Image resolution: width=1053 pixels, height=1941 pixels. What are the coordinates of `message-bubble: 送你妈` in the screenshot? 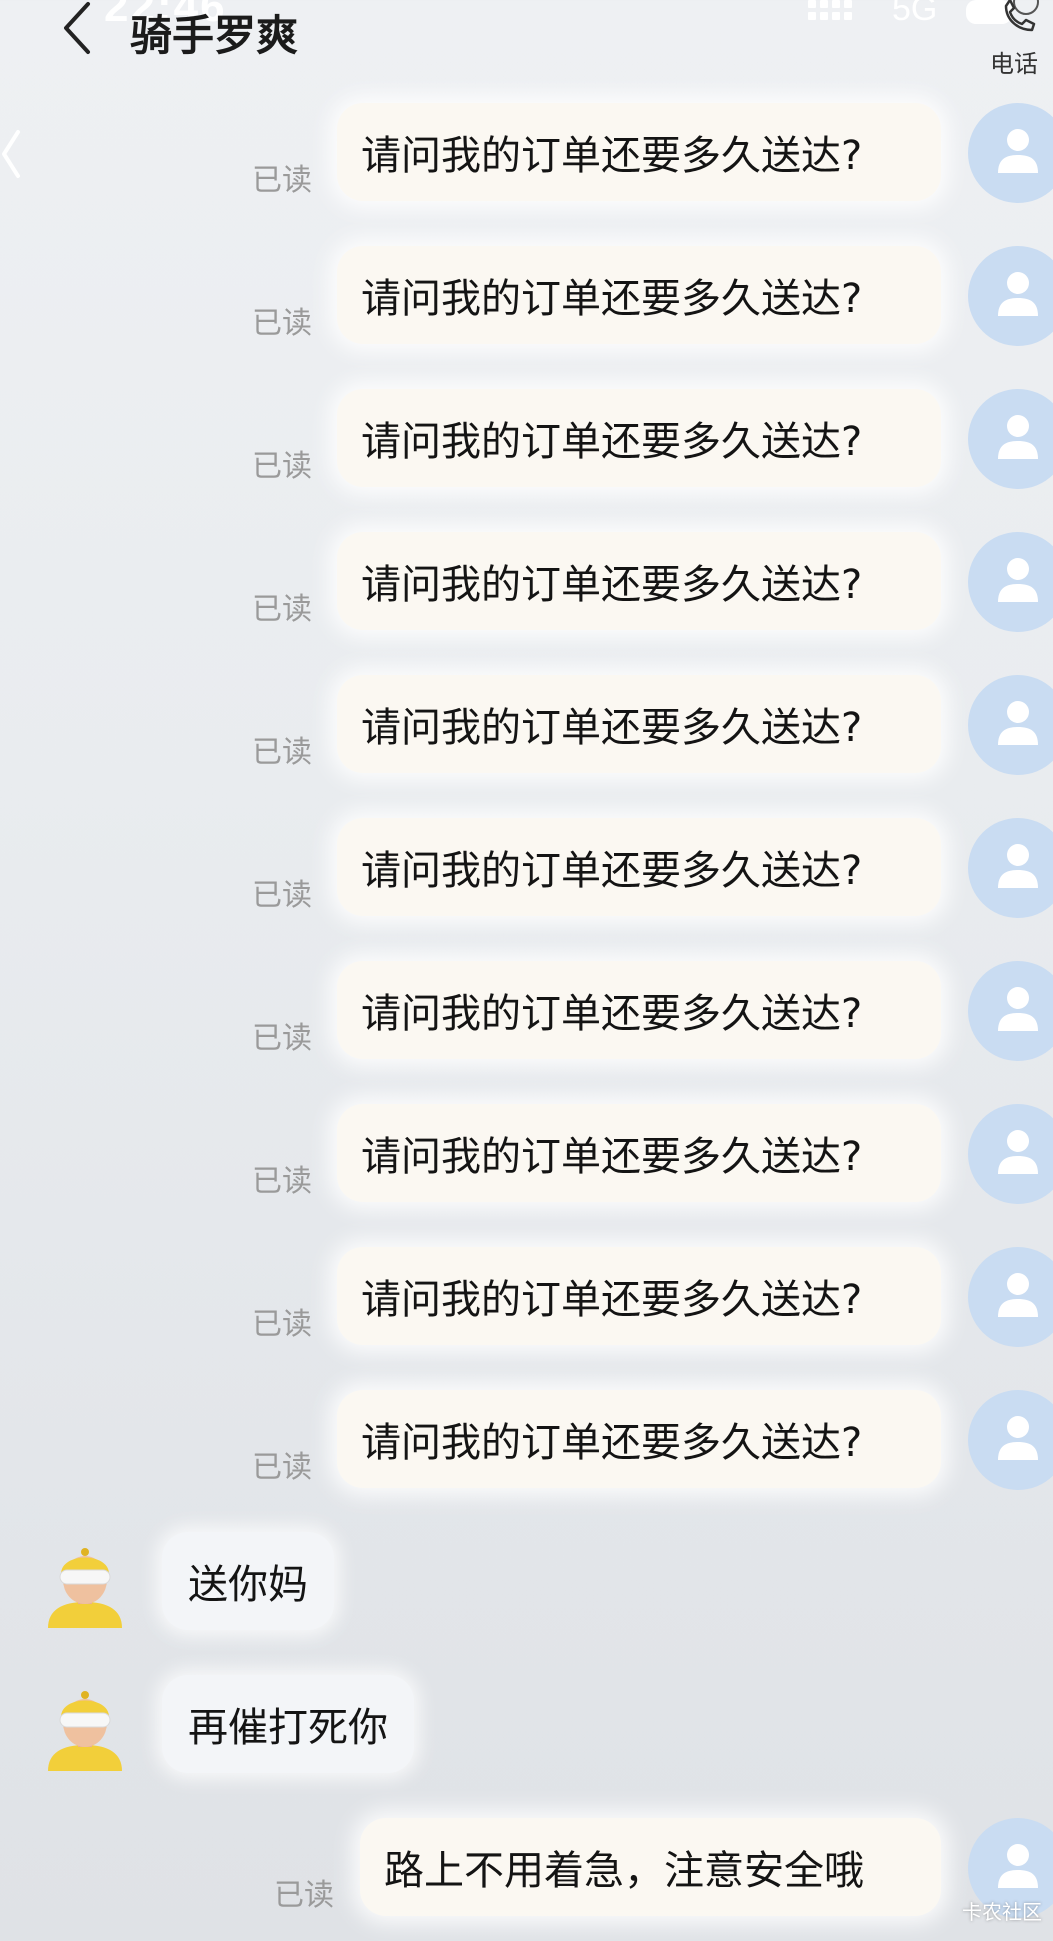 It's located at (248, 1581).